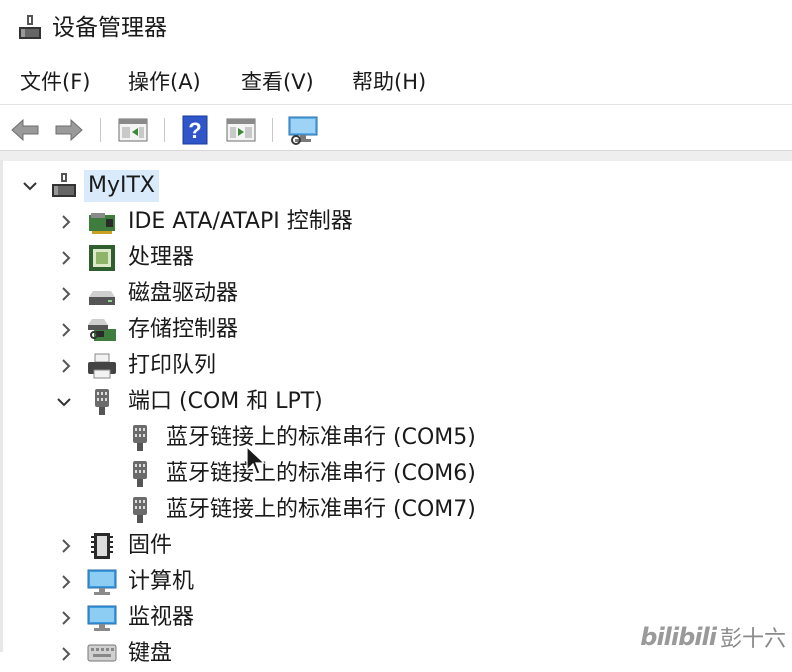 This screenshot has width=792, height=672. What do you see at coordinates (102, 546) in the screenshot?
I see `firmware-icon` at bounding box center [102, 546].